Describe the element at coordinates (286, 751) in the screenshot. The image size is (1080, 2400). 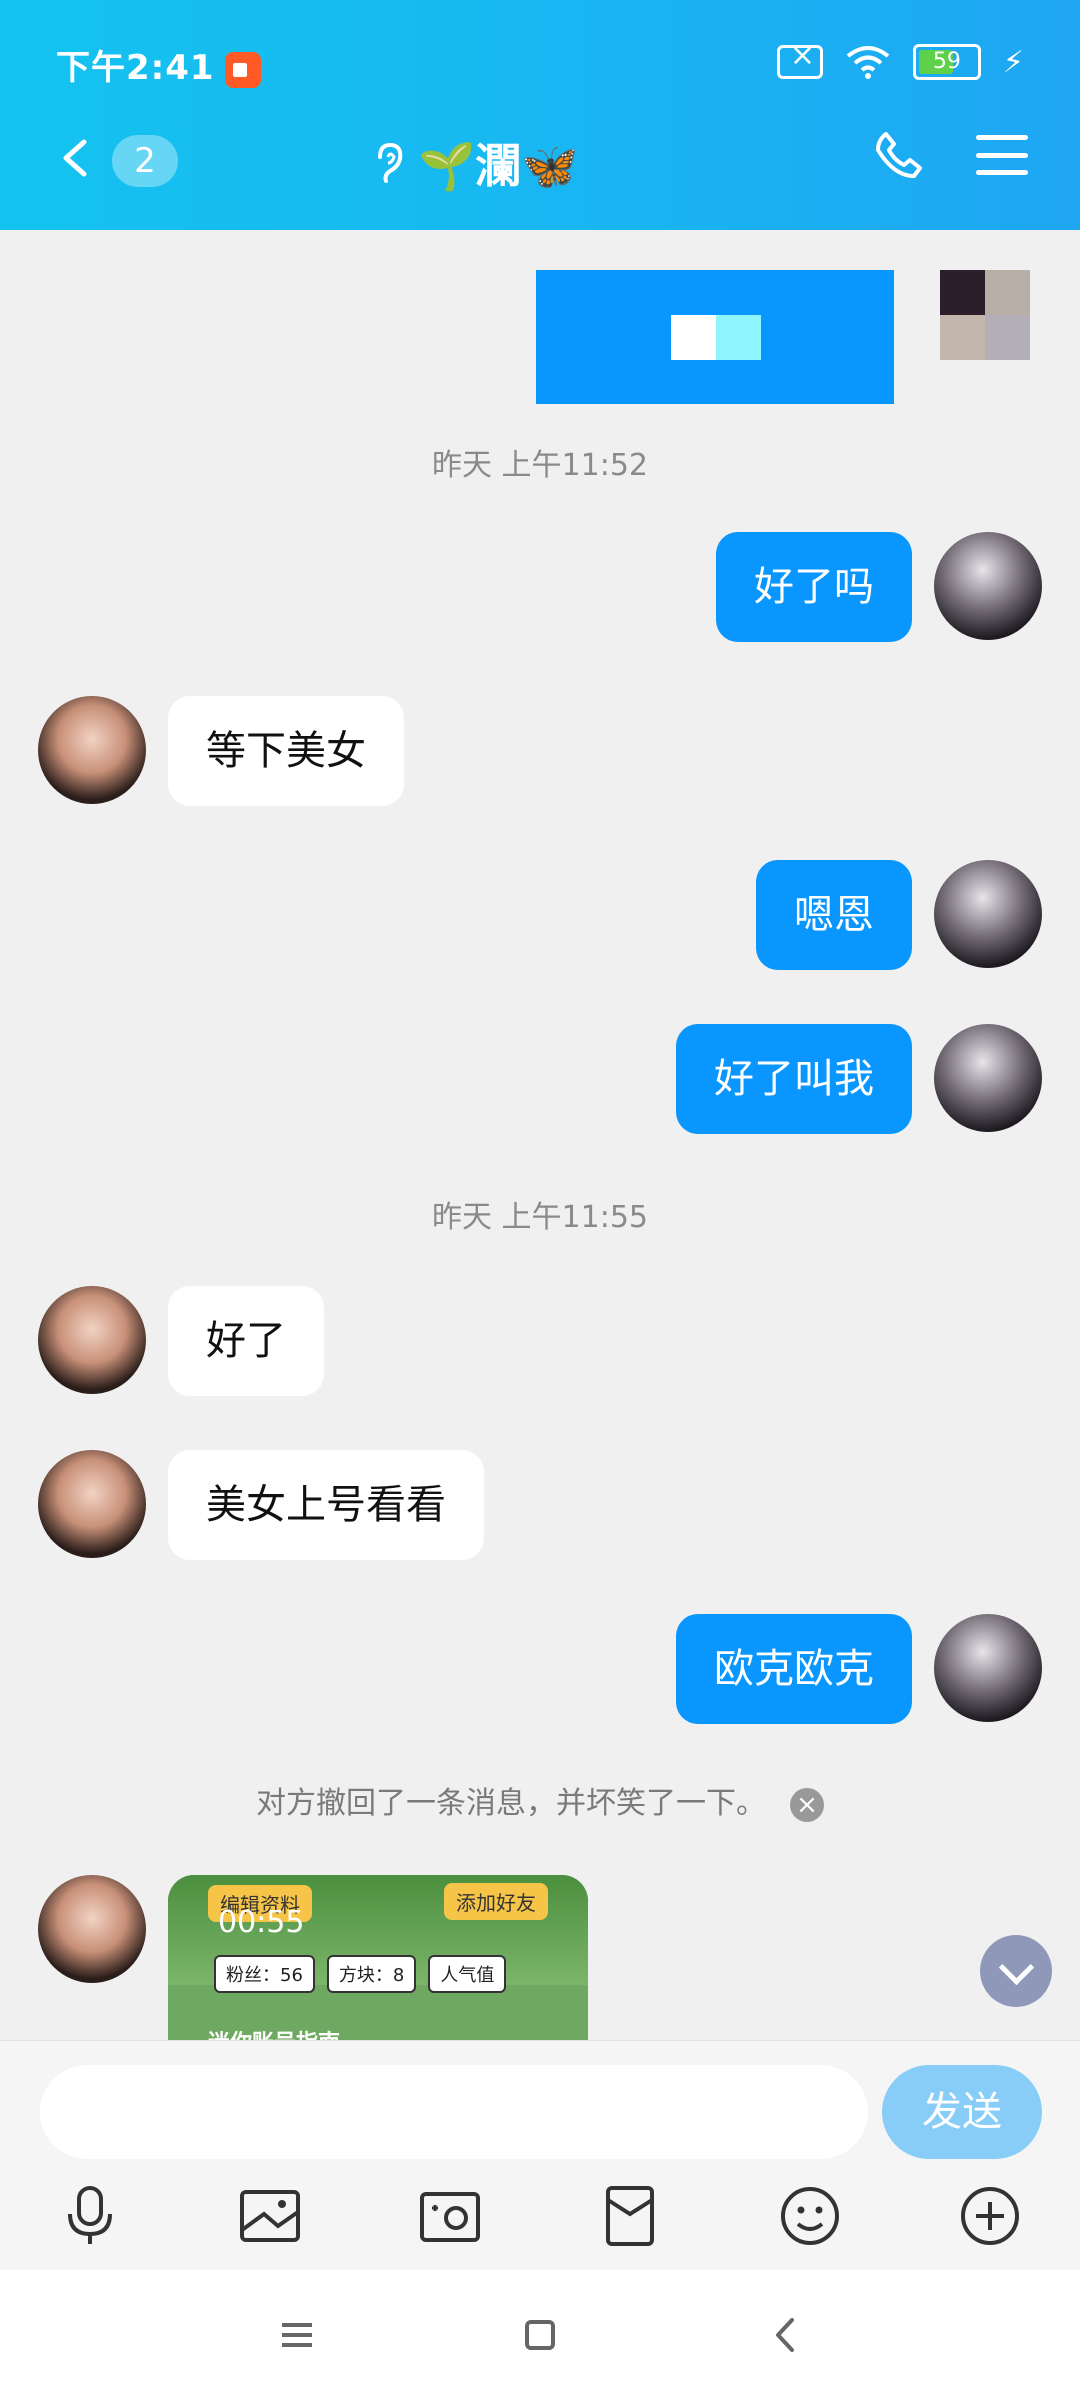
I see `message-bubble-in: 等下美女` at that location.